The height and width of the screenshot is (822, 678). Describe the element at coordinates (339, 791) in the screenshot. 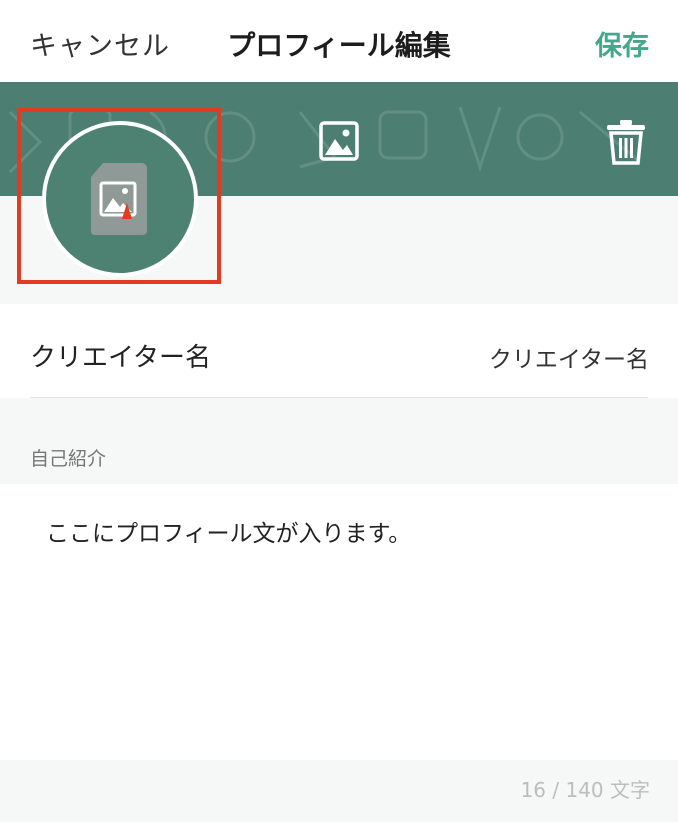

I see `bio-footer: 16 / 140 文字` at that location.